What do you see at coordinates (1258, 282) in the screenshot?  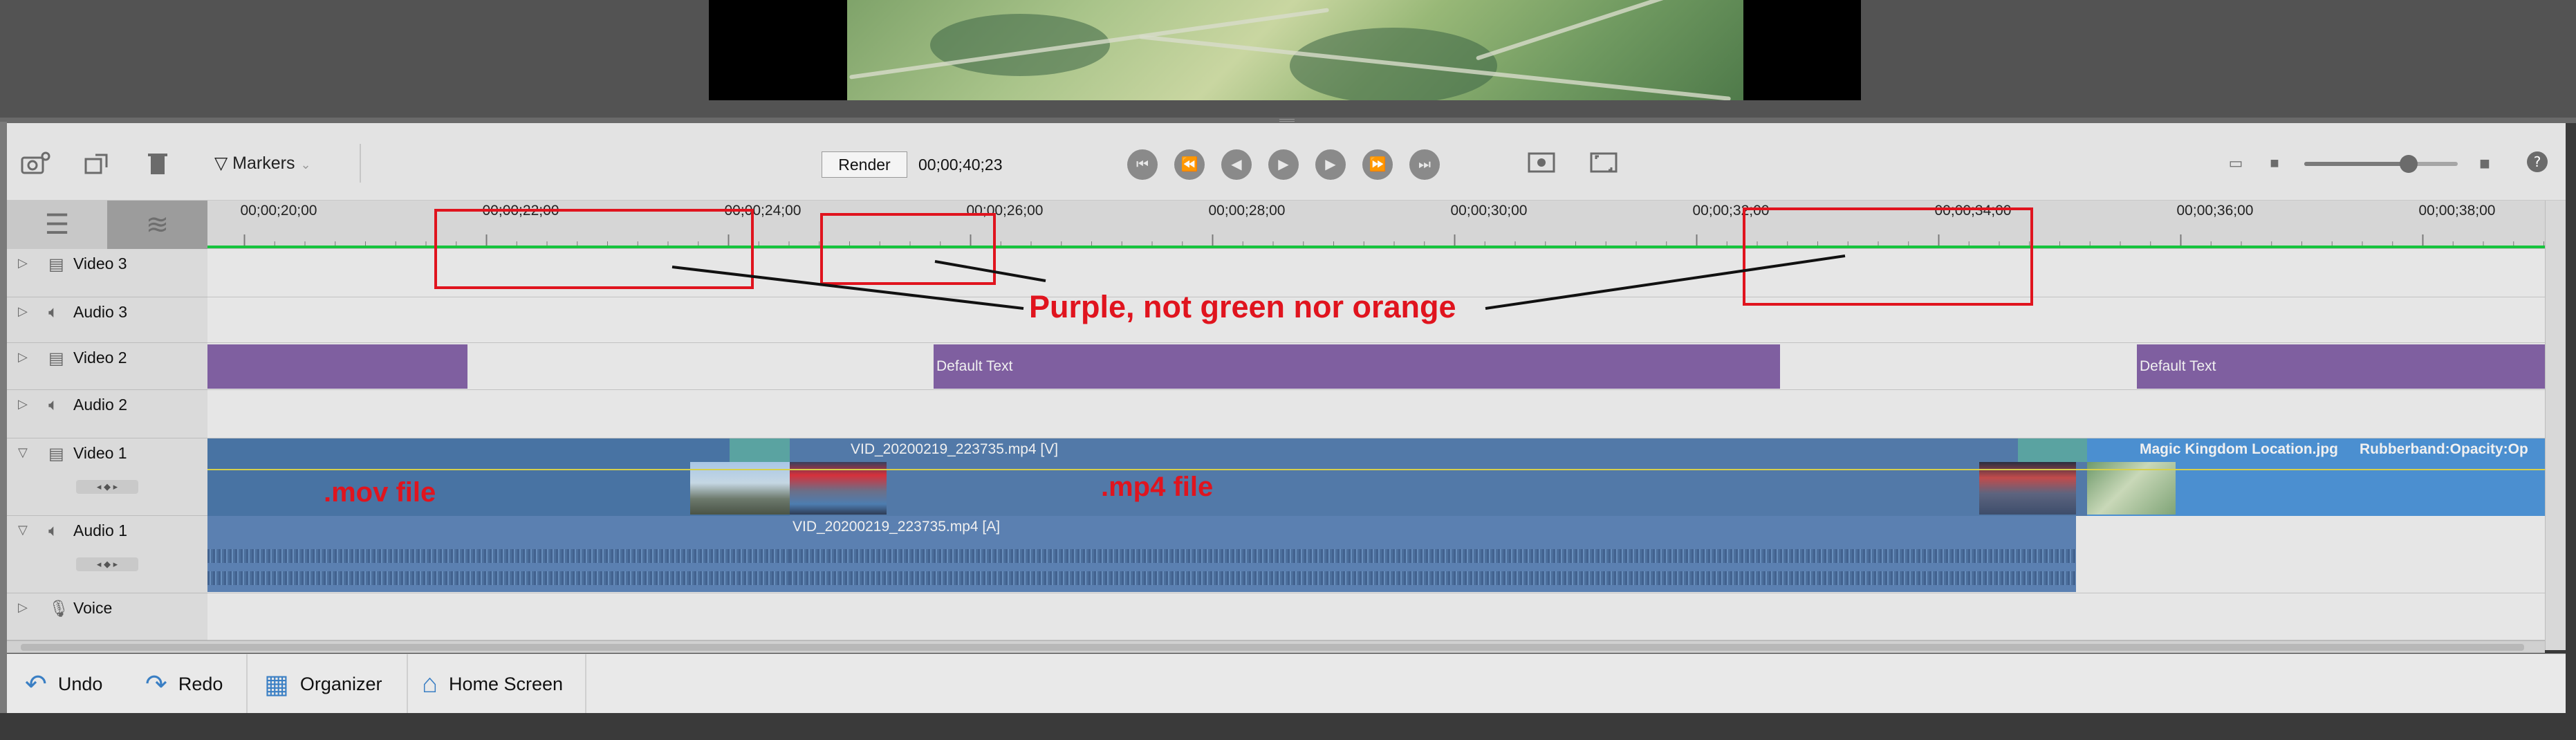 I see `annotation-lines` at bounding box center [1258, 282].